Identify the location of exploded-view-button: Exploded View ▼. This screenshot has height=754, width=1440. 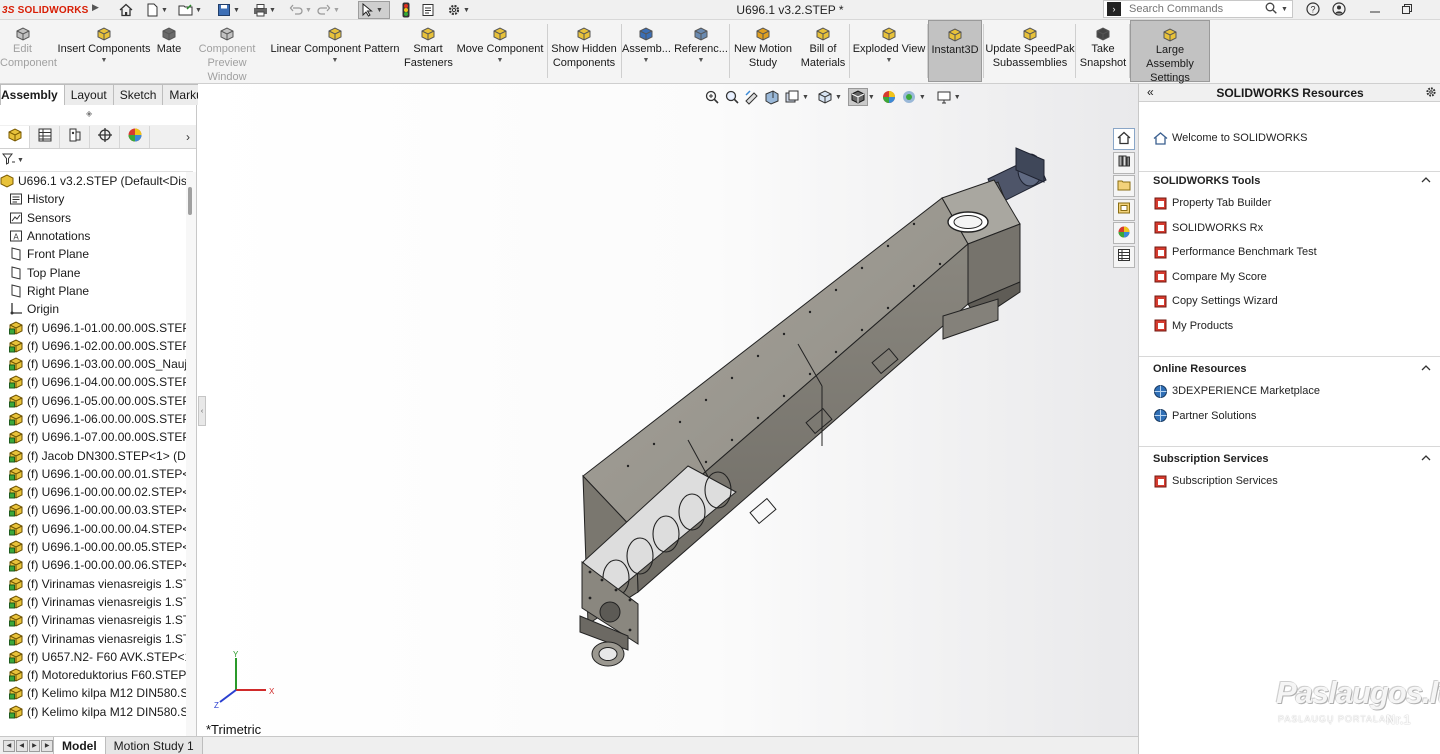
(889, 51).